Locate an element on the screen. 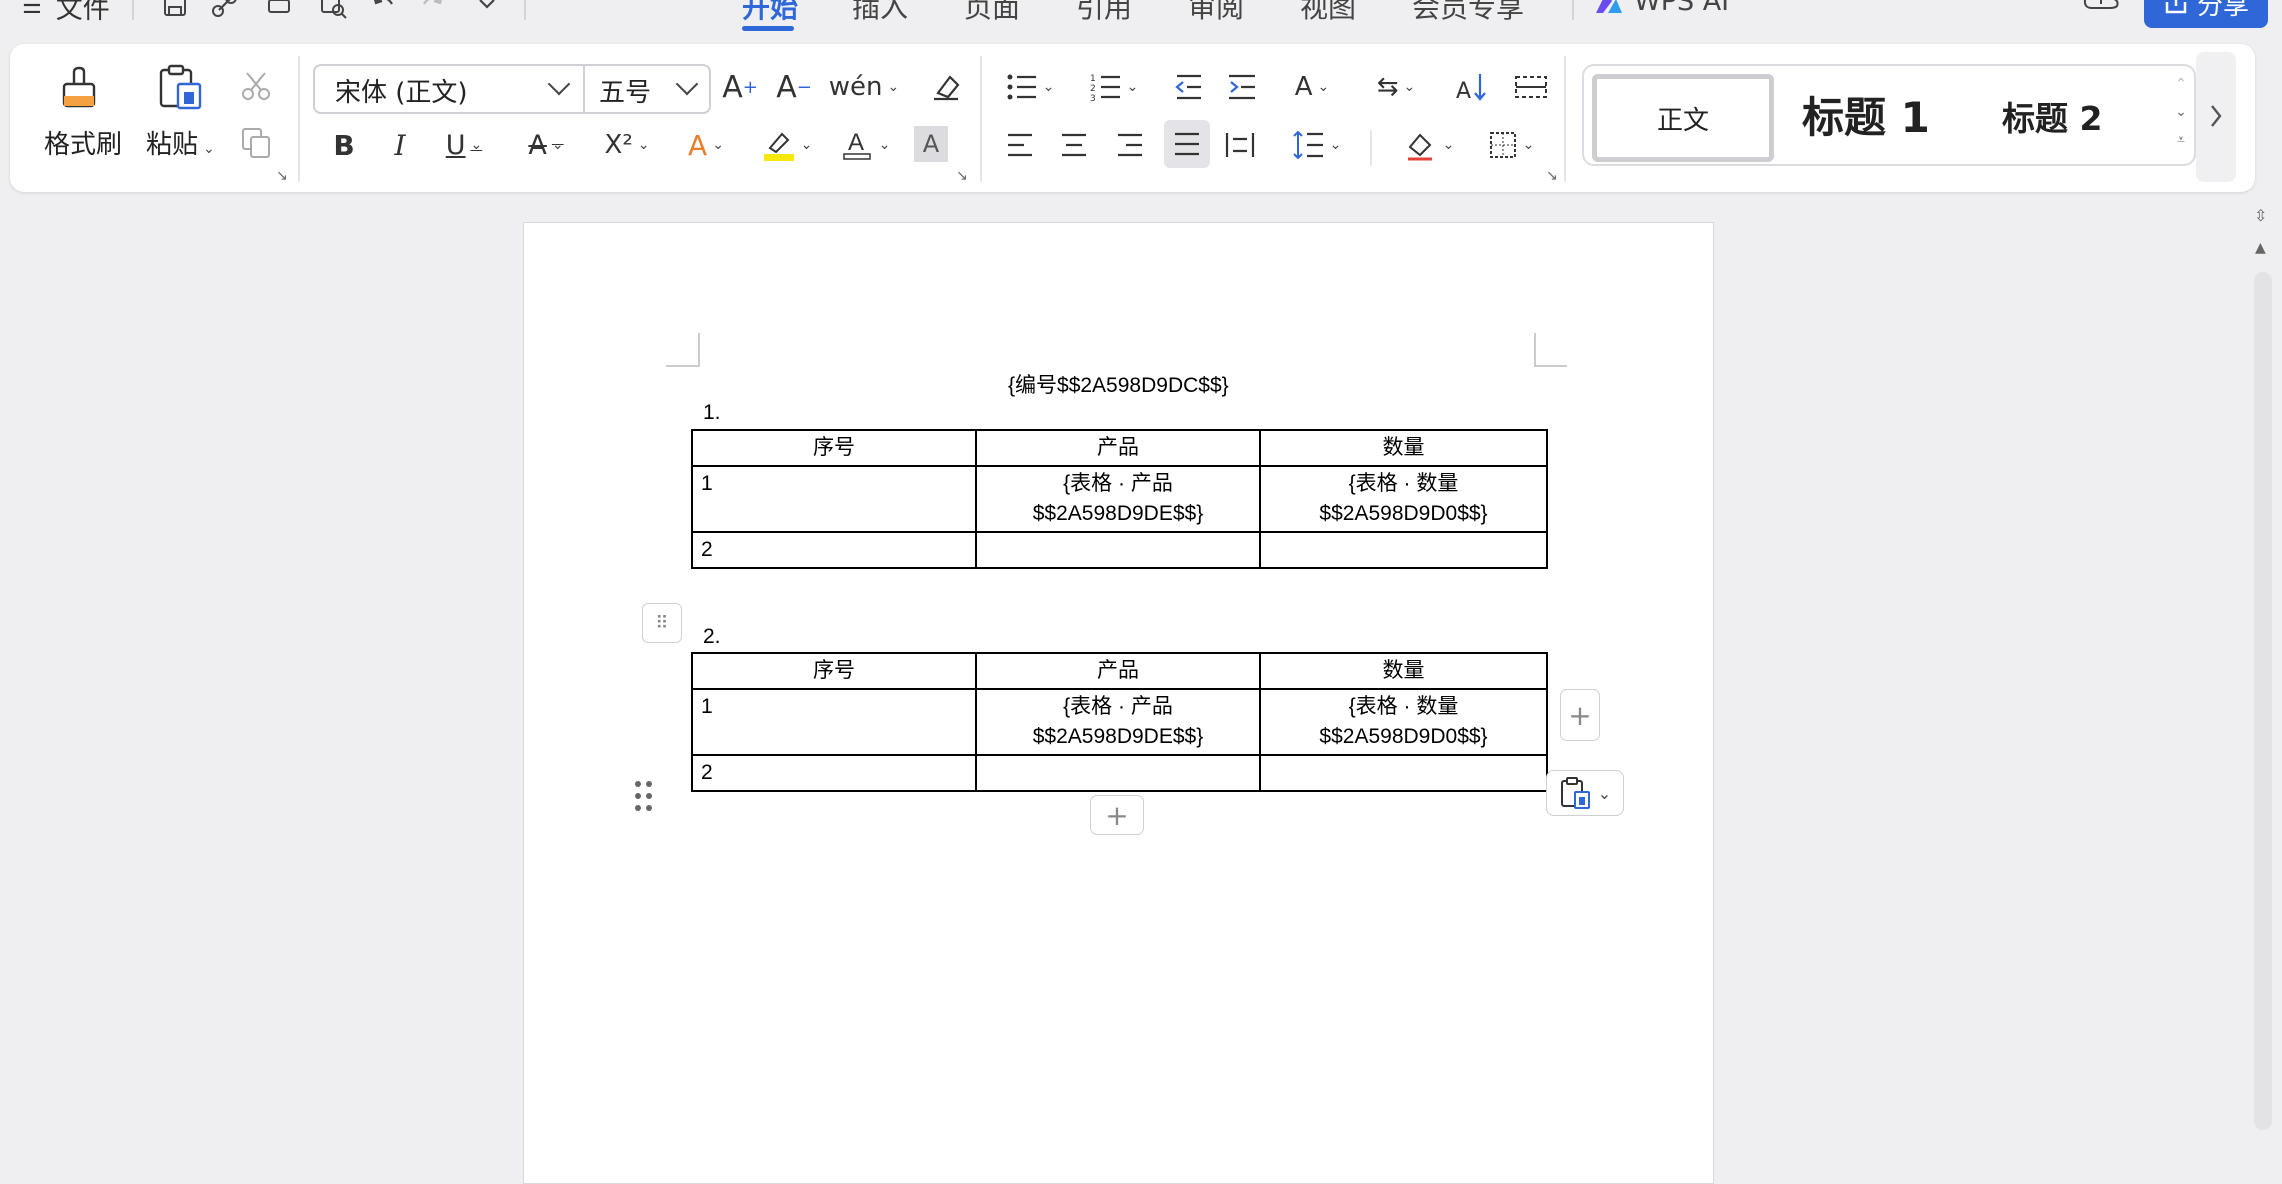  expand-gallery-icon: ⩡ is located at coordinates (2181, 140).